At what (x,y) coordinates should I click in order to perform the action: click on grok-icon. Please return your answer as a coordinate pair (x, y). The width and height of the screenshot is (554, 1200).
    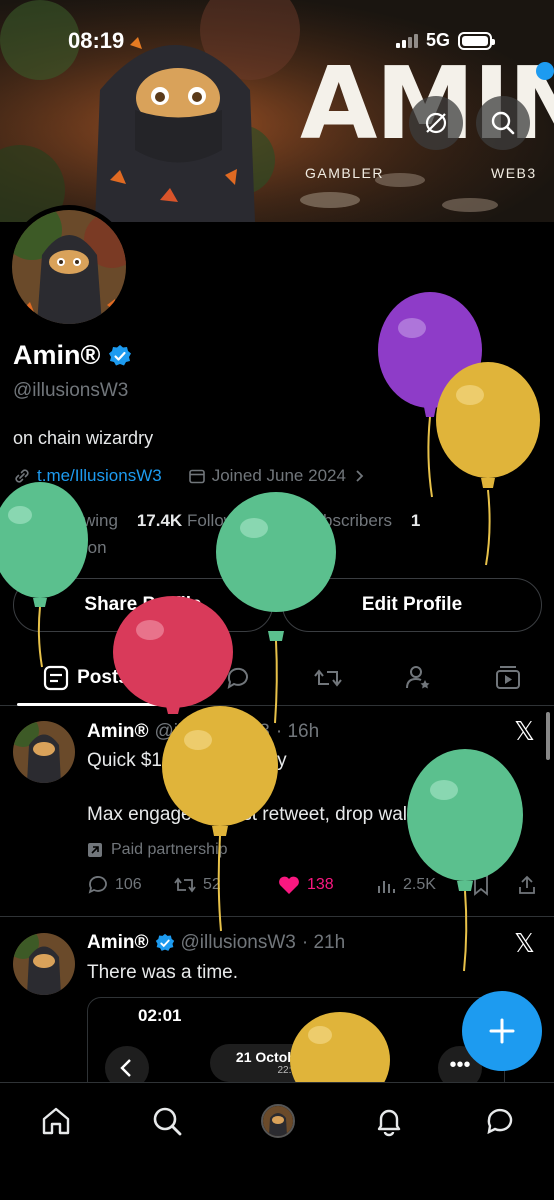
    Looking at the image, I should click on (436, 123).